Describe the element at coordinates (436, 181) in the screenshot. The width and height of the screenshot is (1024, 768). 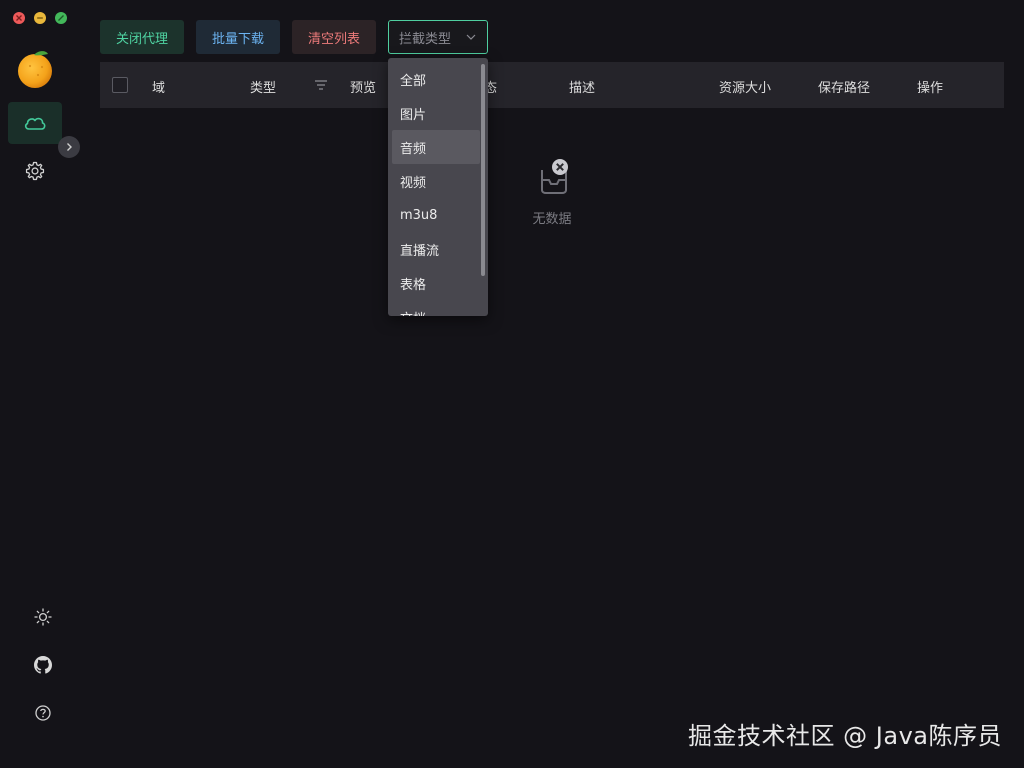
I see `option-video: 视频` at that location.